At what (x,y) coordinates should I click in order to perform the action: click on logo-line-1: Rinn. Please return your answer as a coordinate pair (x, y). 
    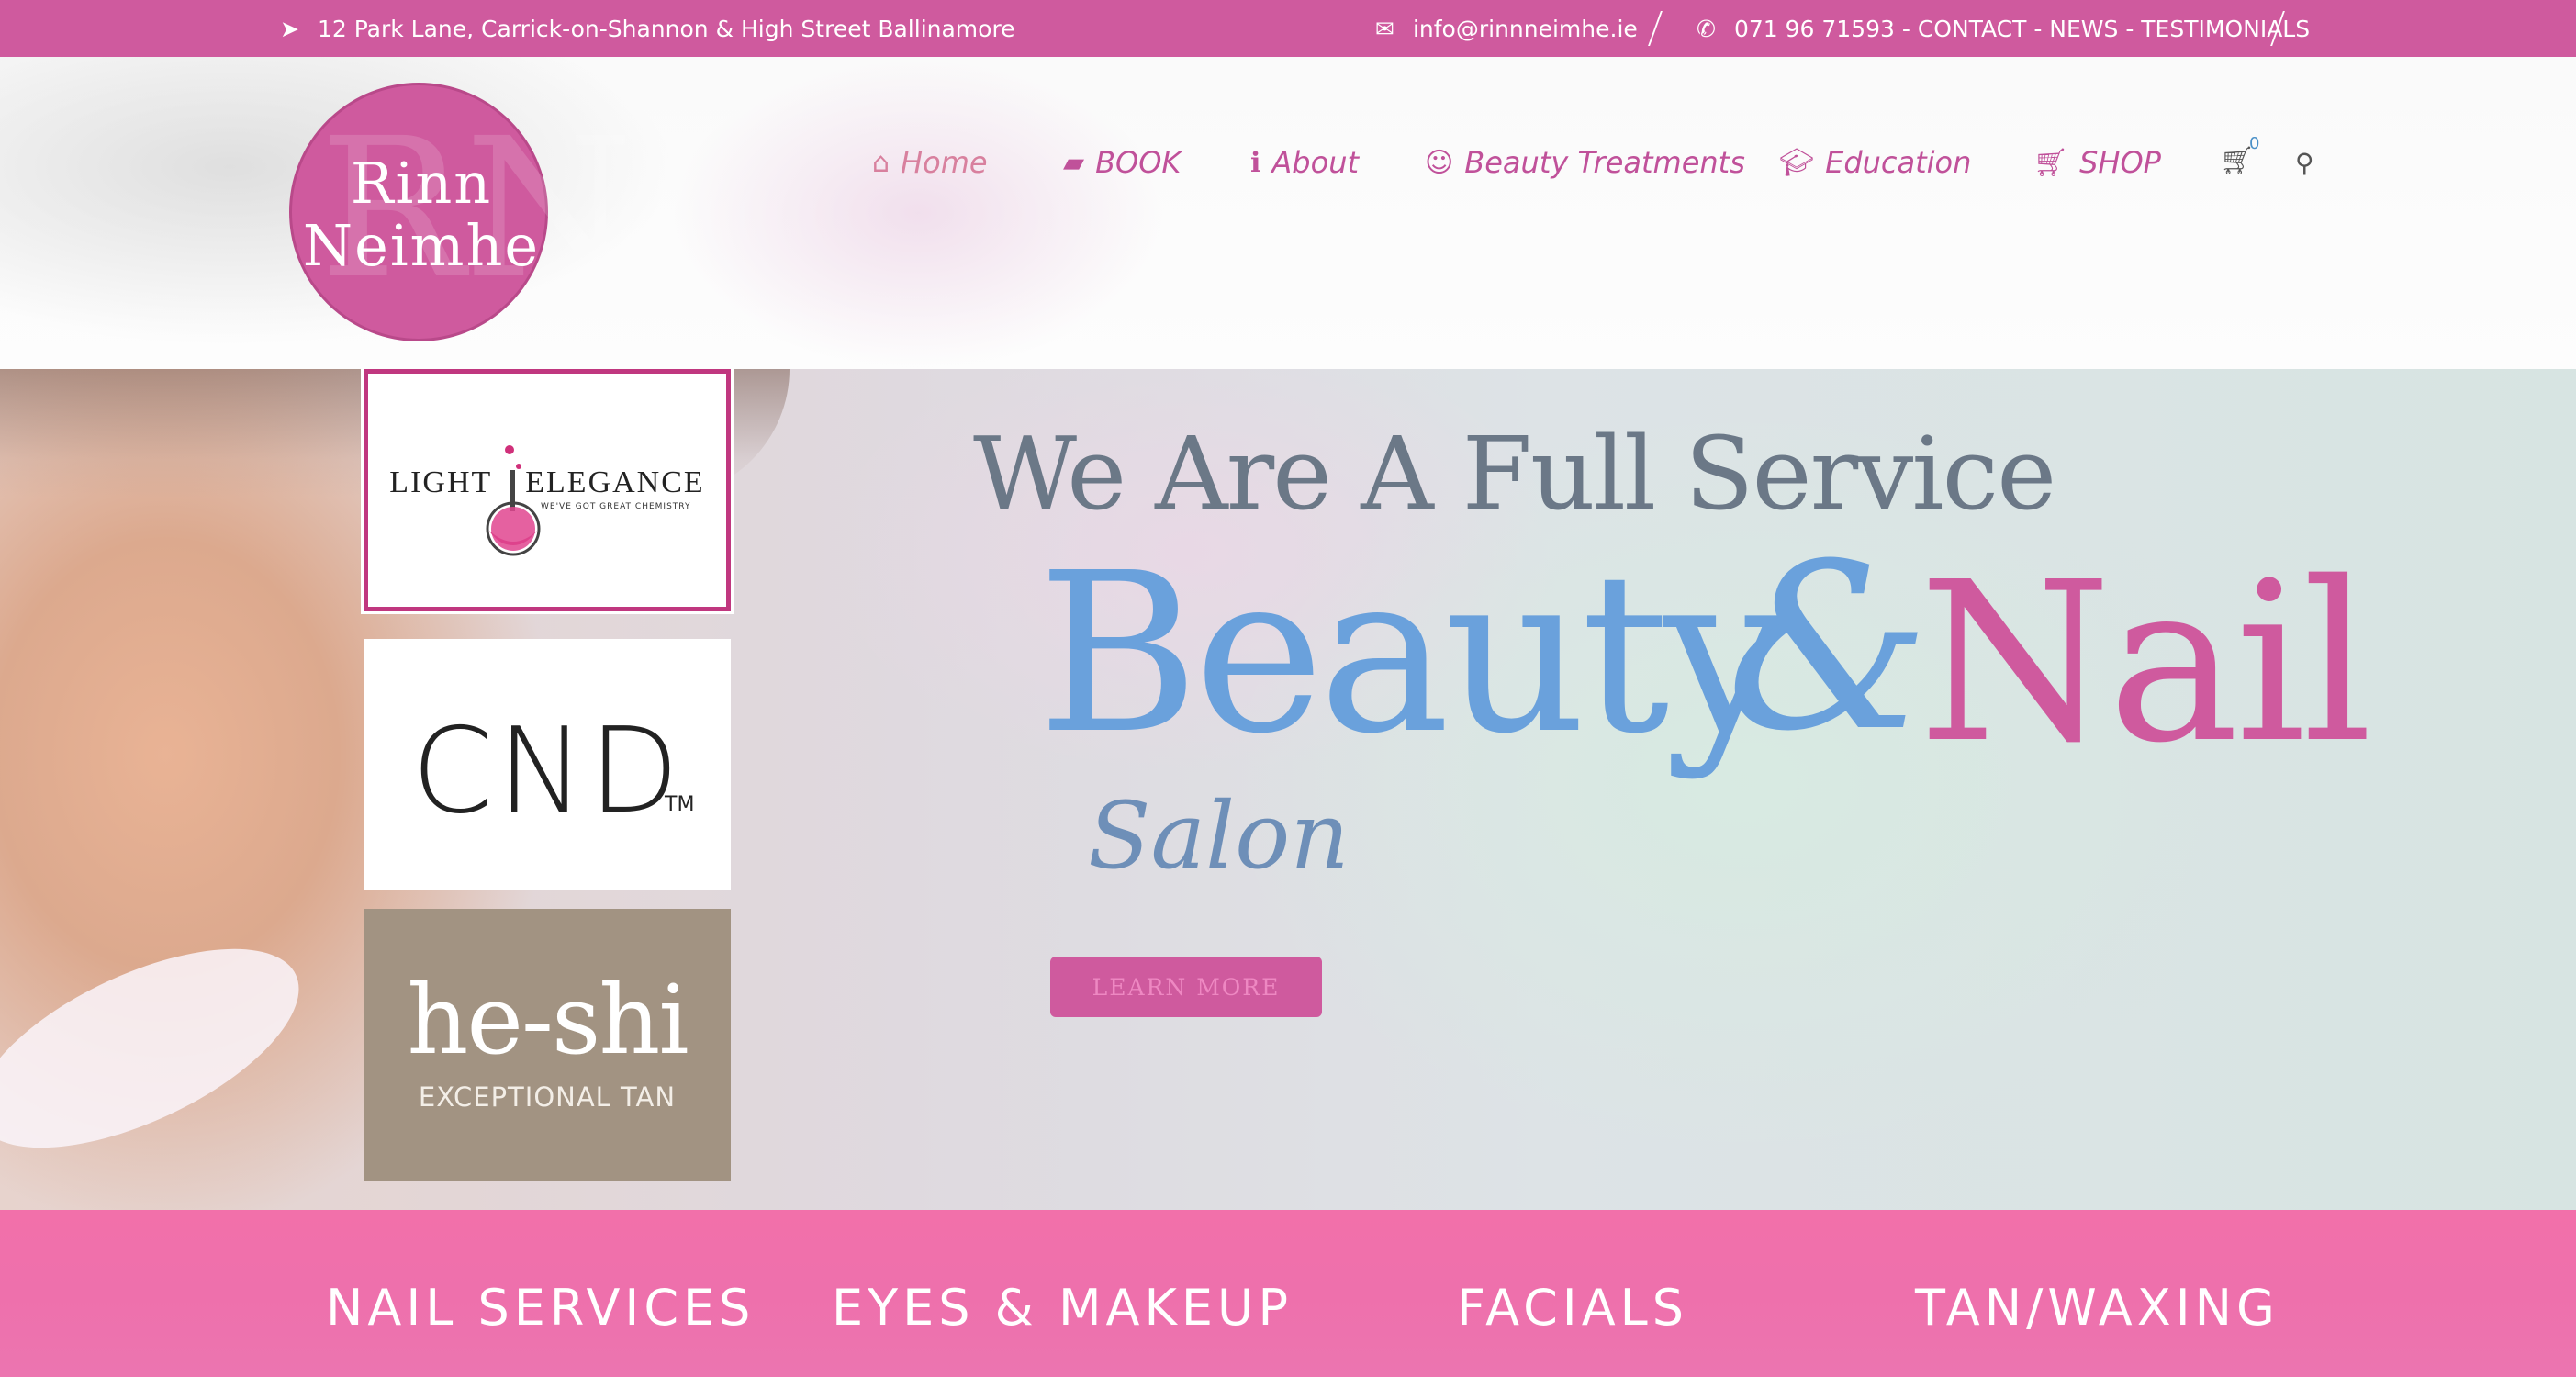
    Looking at the image, I should click on (421, 183).